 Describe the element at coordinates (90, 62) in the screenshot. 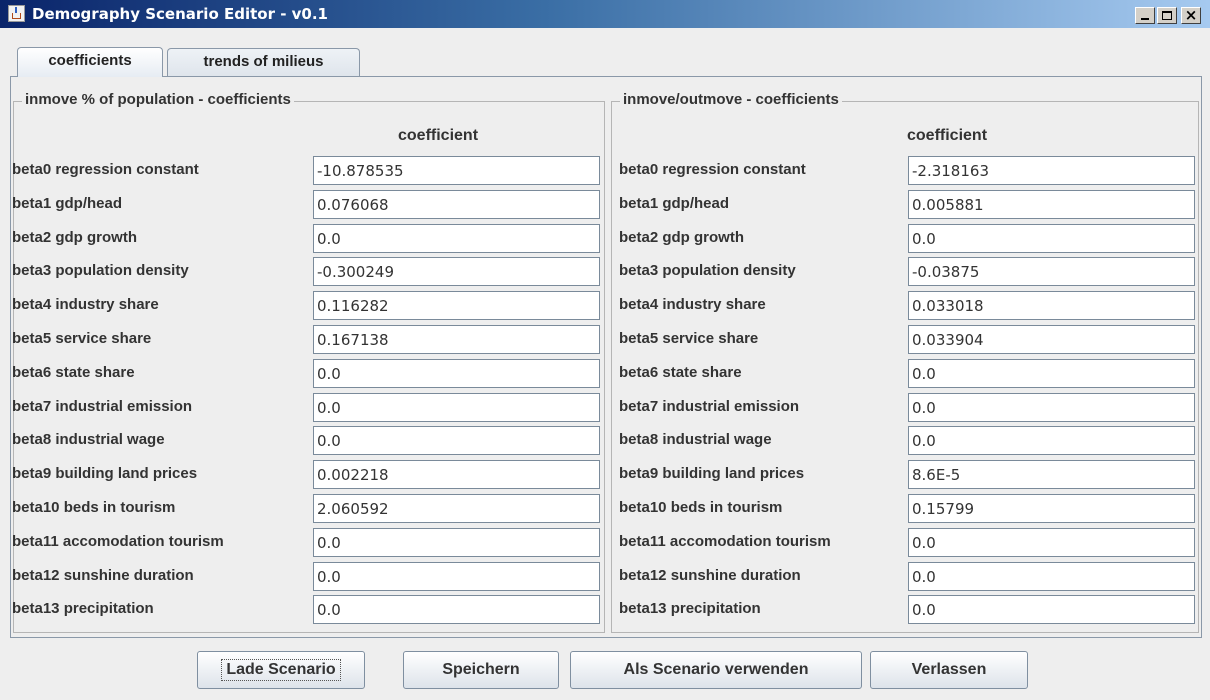

I see `tab-coefficients: coefficients` at that location.